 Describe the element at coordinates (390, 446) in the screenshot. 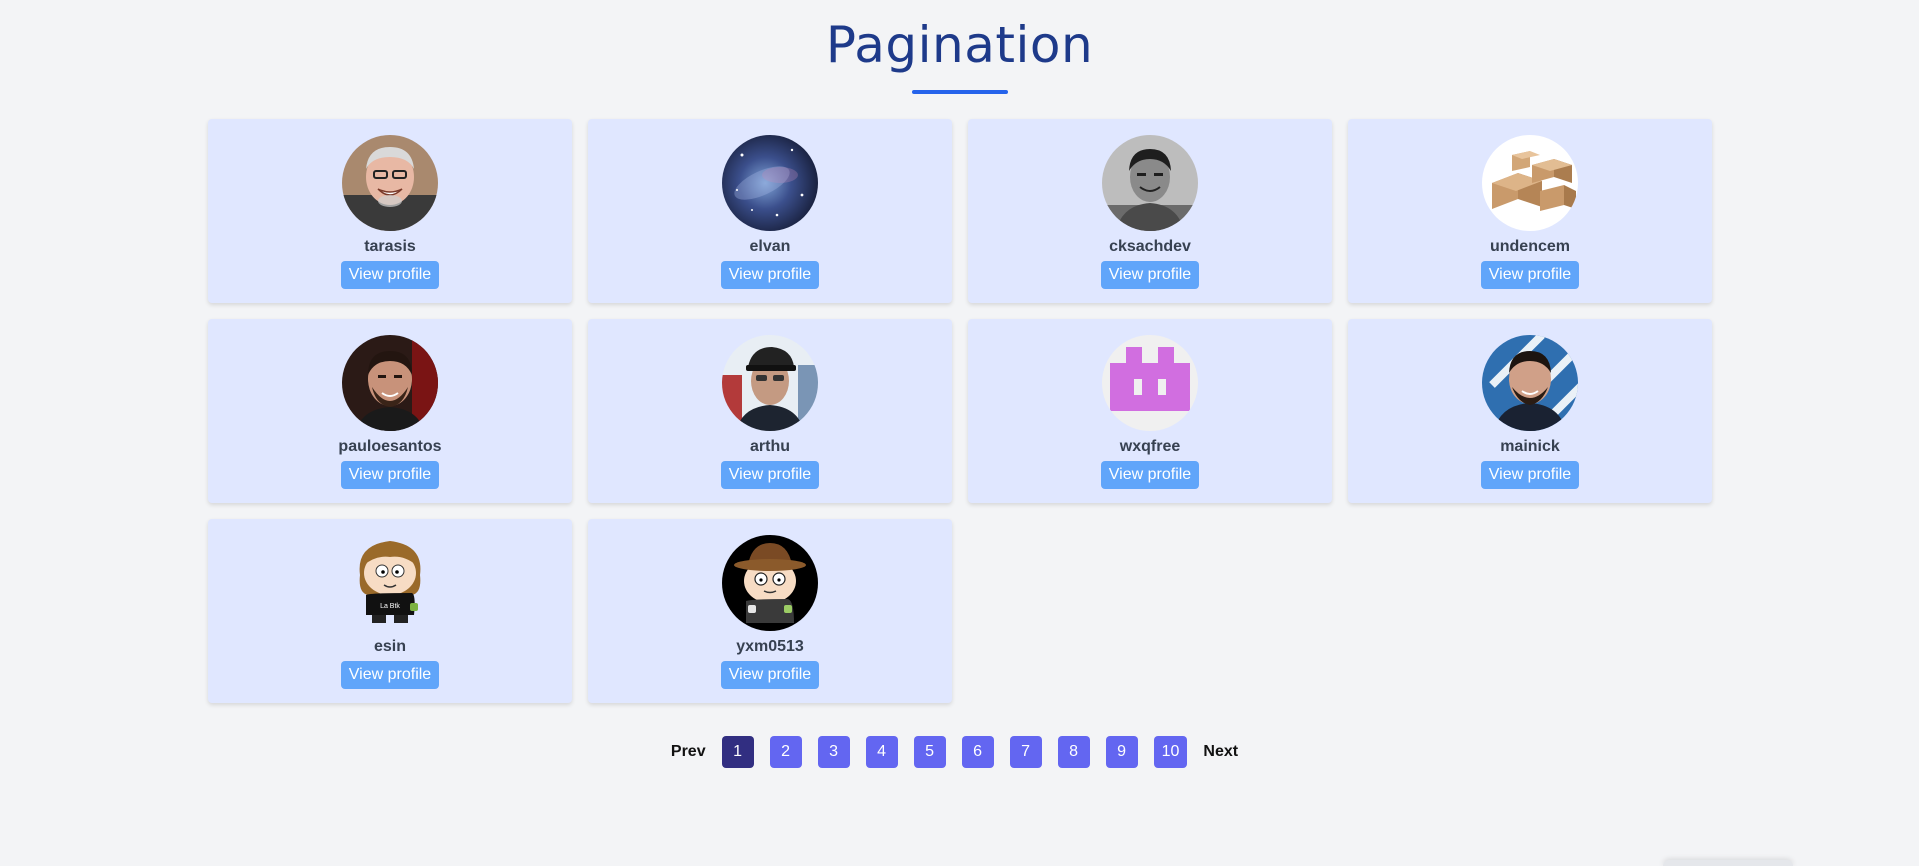

I see `profile-username: pauloesantos` at that location.